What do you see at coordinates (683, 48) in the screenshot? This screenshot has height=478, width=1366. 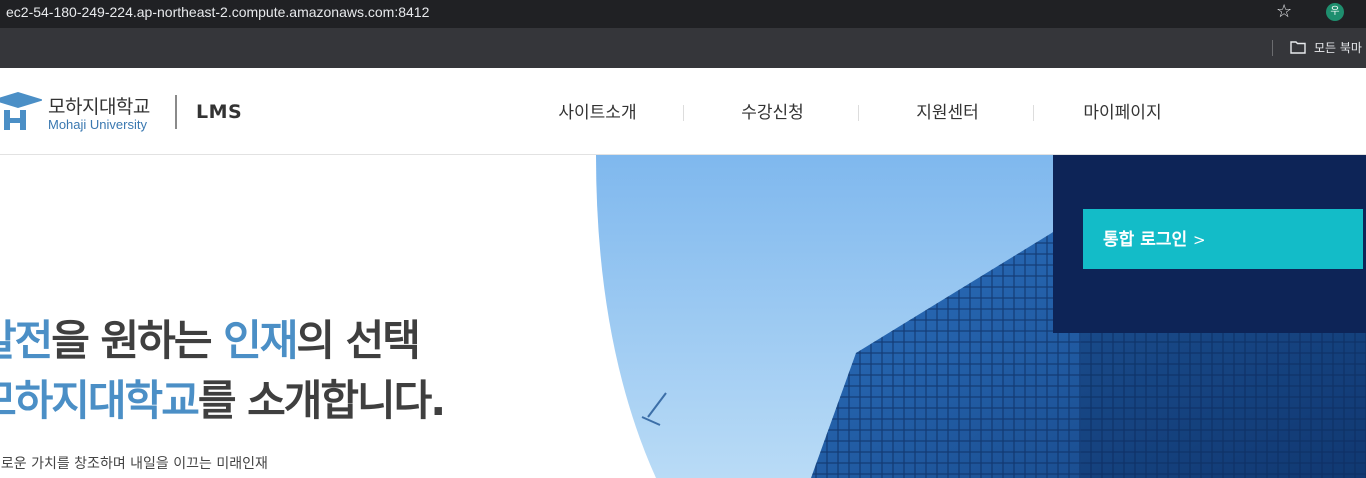 I see `bookmarks-bar: 모든 북마` at bounding box center [683, 48].